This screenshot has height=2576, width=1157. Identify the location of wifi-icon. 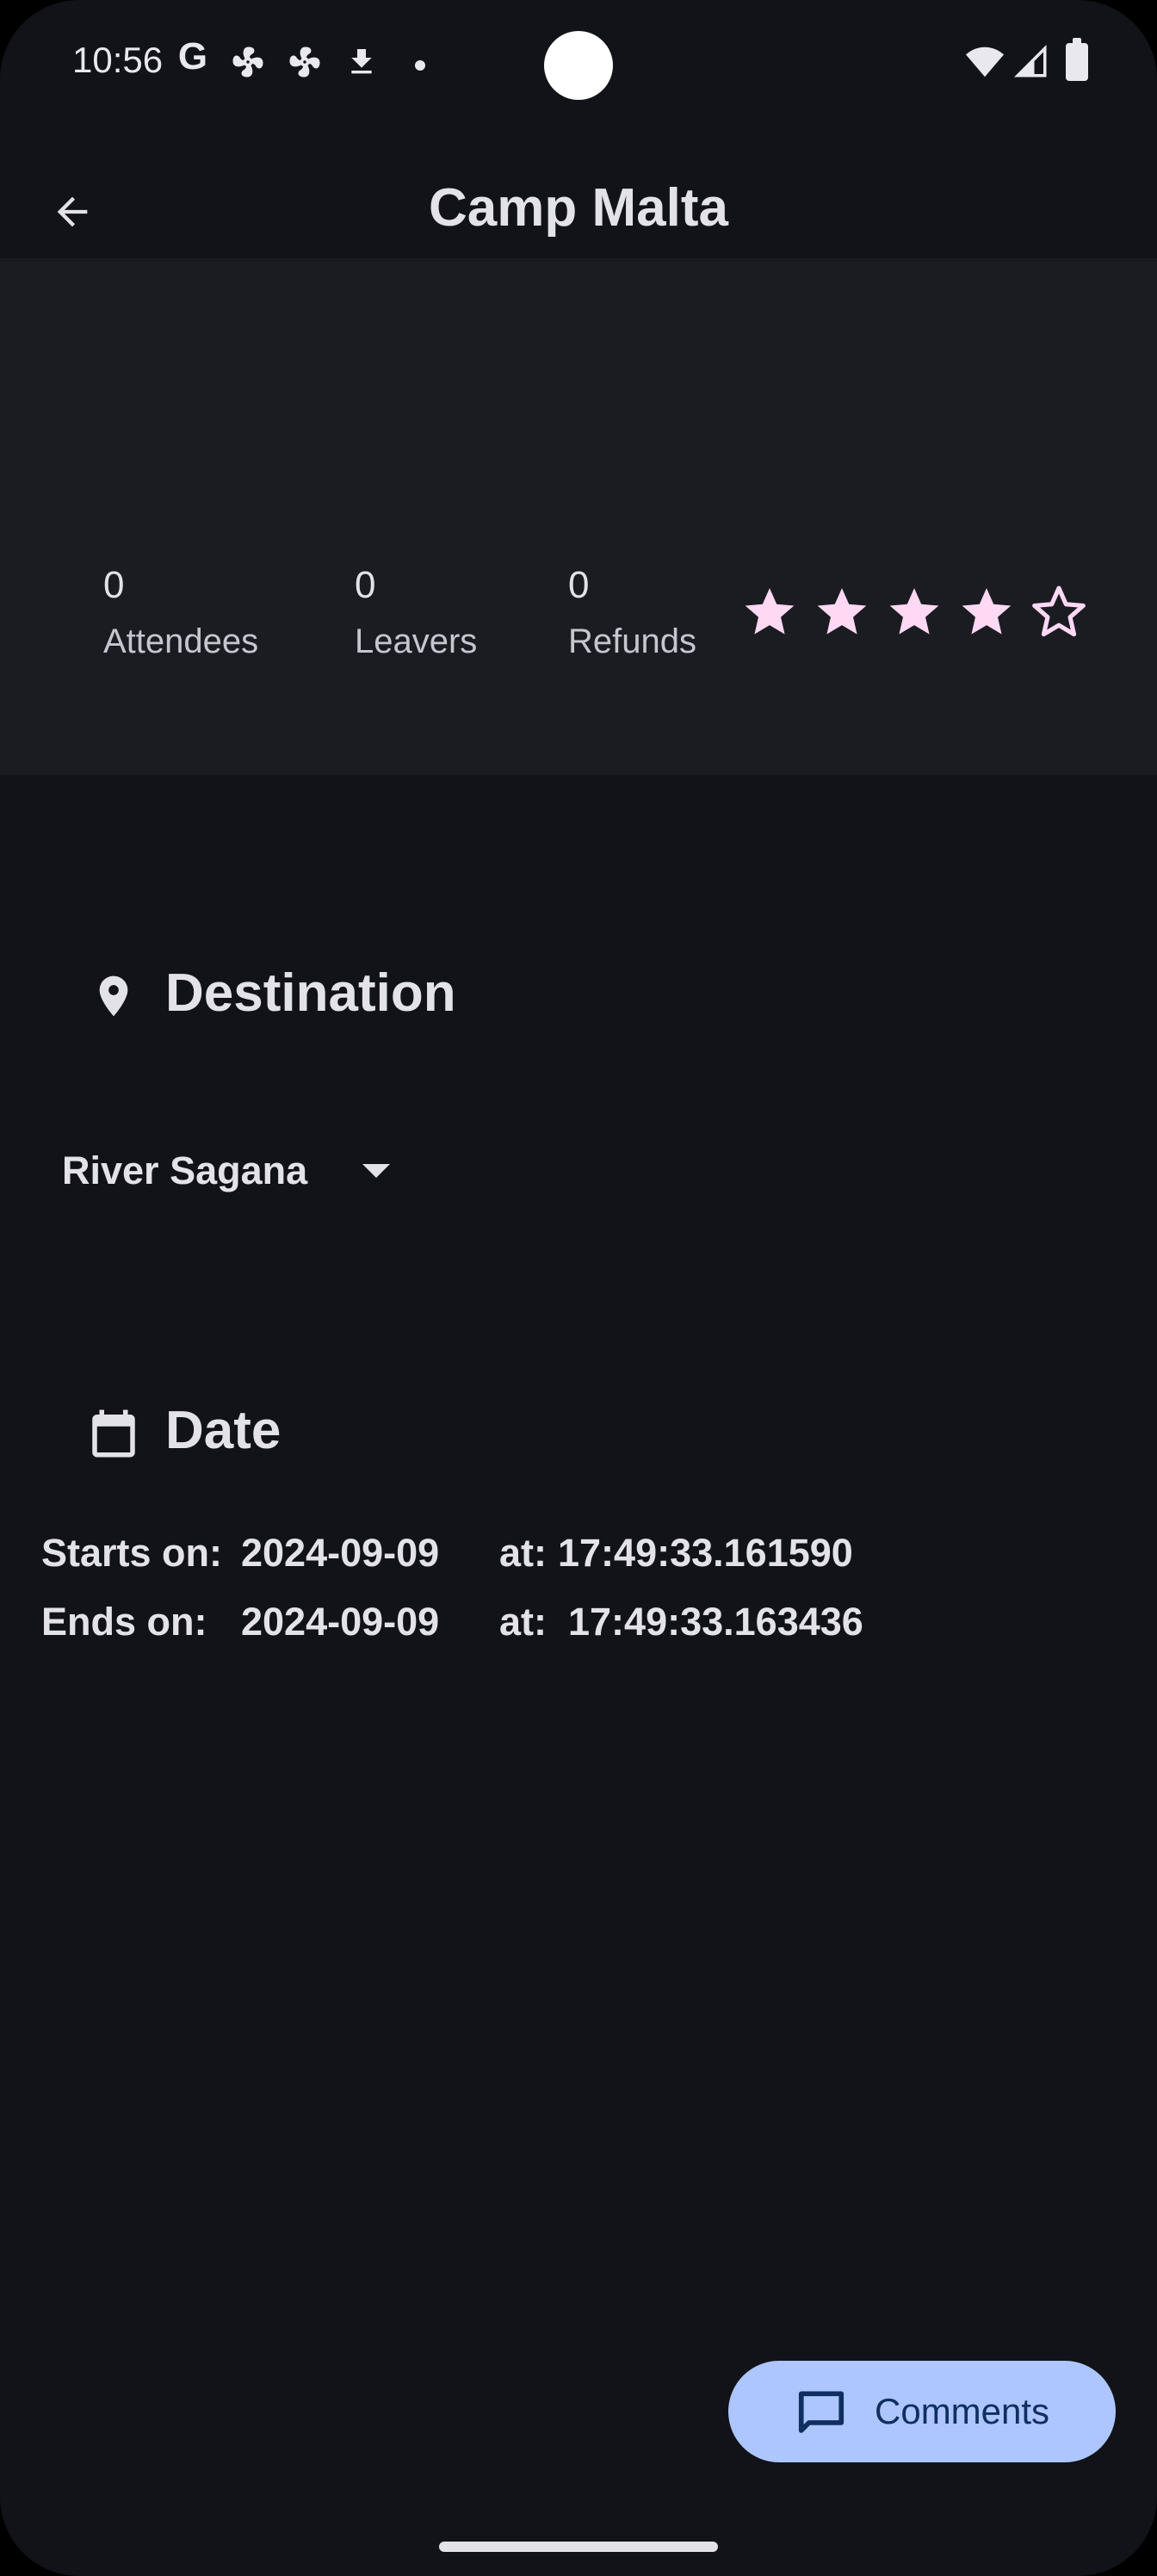
(984, 62).